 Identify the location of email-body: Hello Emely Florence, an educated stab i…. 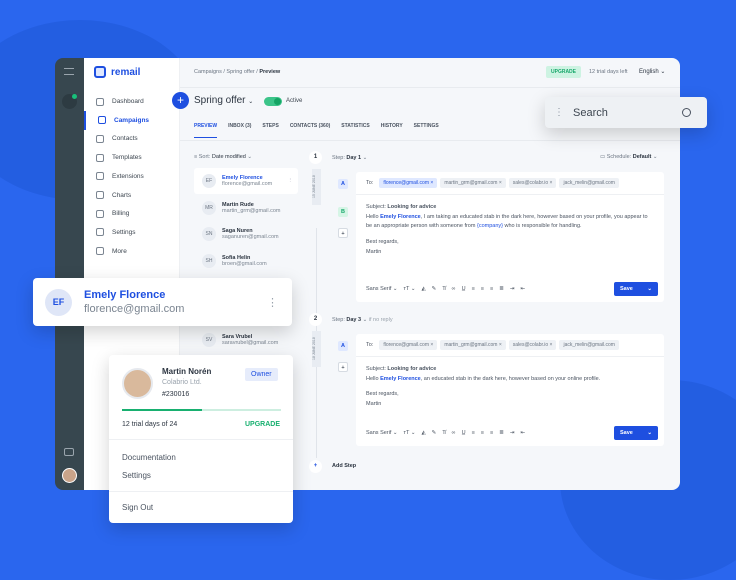
(510, 380).